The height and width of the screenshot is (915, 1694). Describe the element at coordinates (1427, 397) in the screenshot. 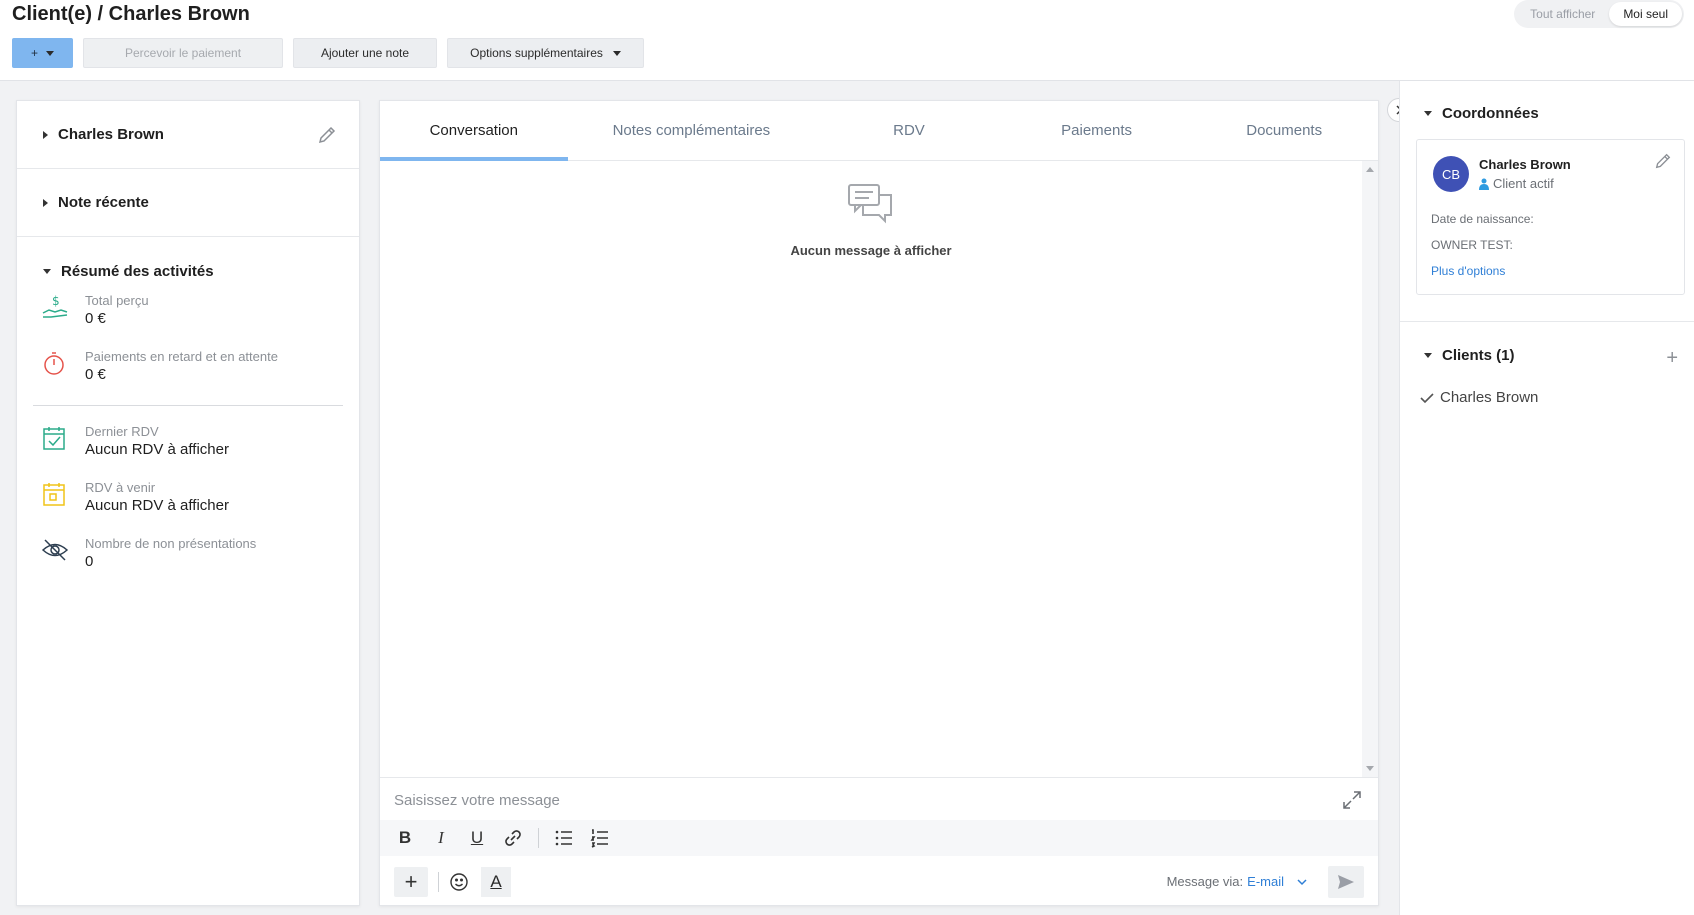

I see `check-icon` at that location.